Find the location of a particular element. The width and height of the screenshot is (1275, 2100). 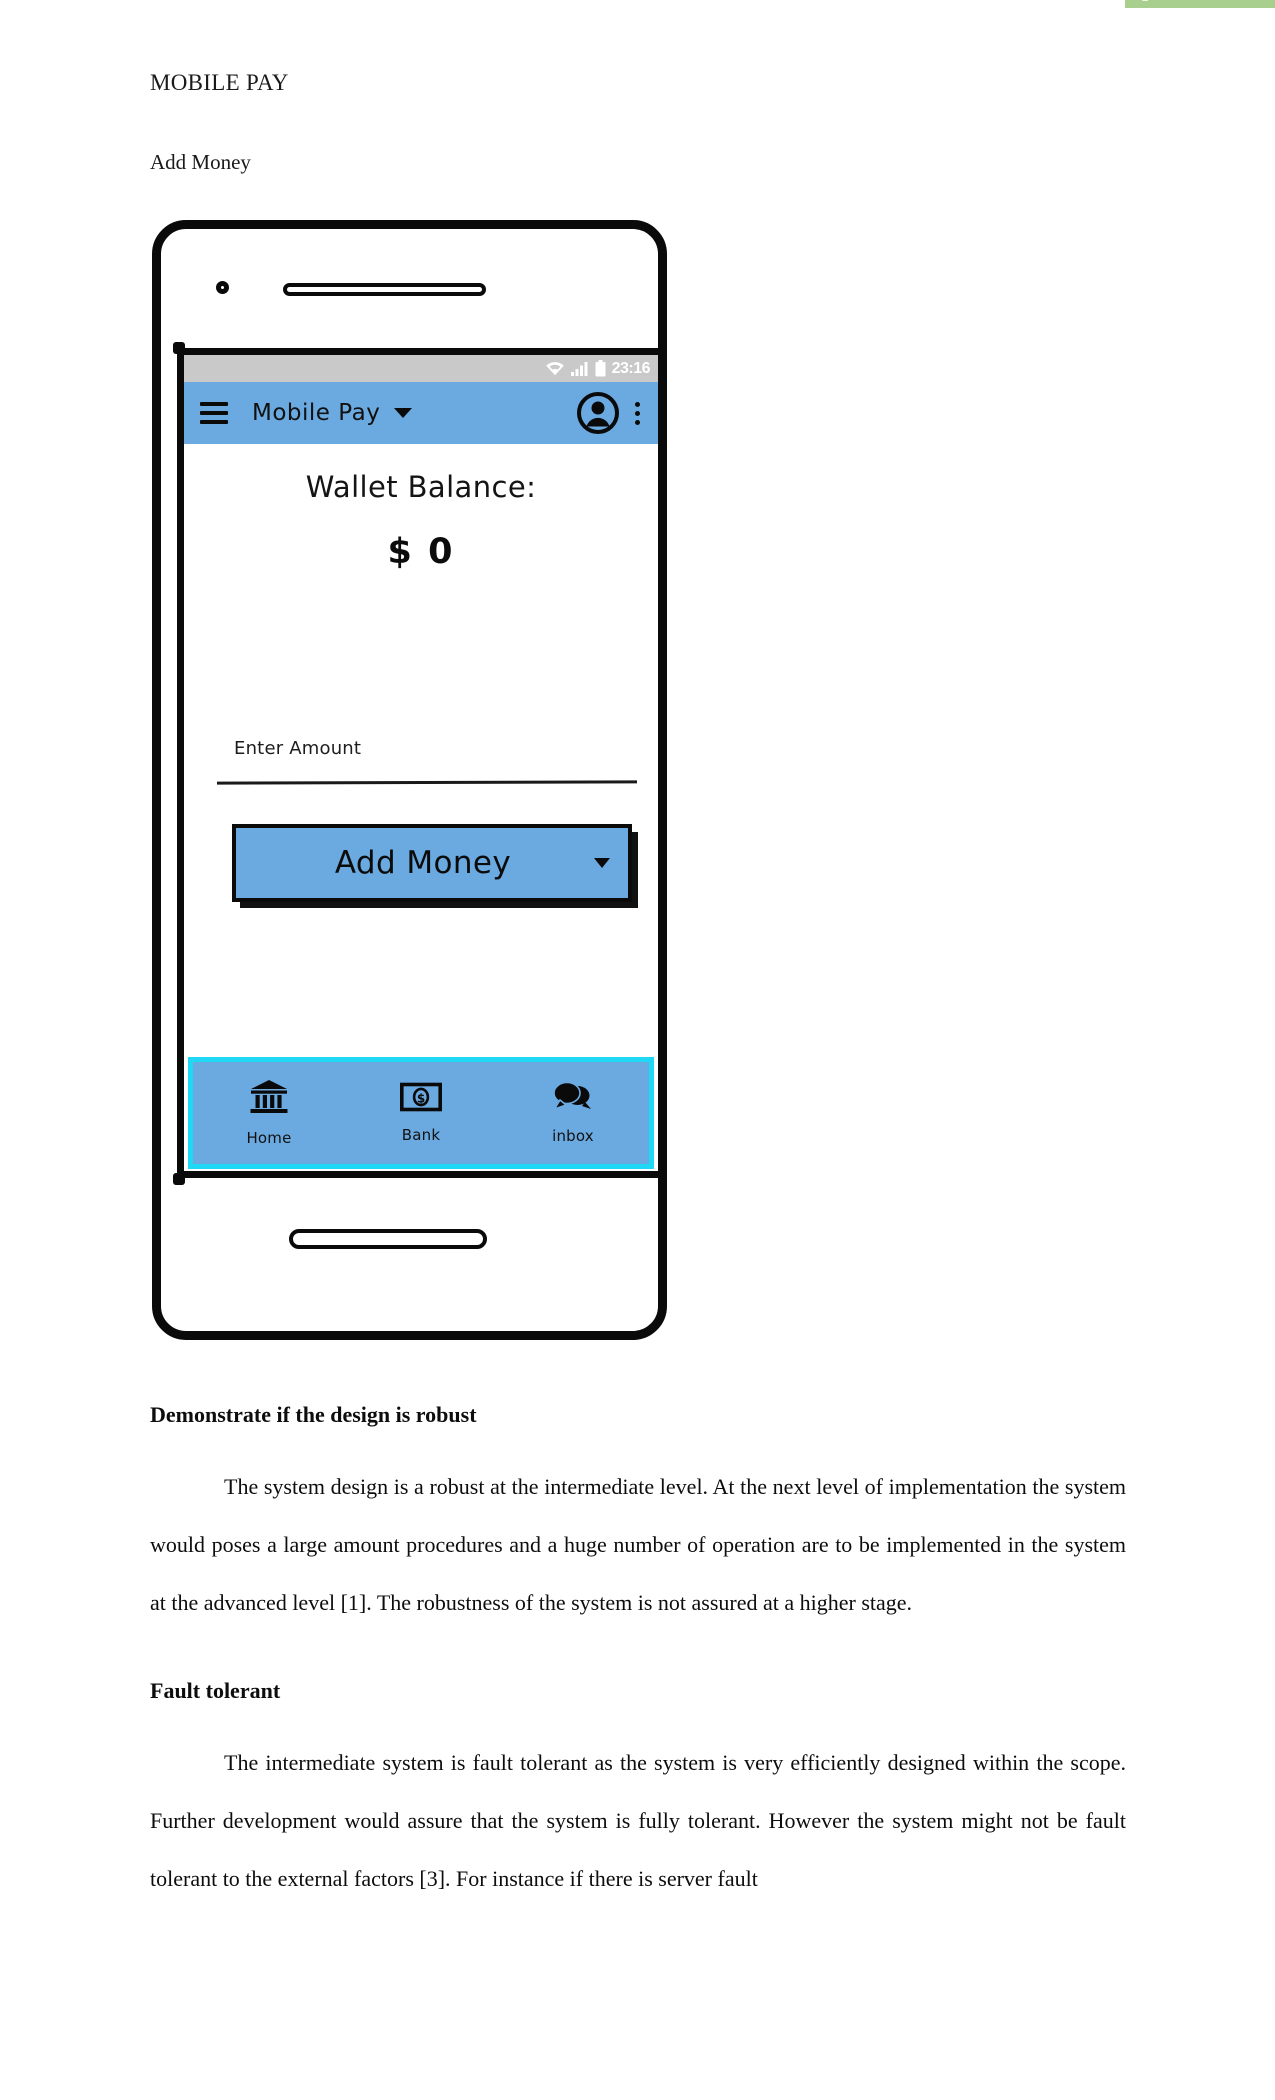

page-header: MOBILE PAY is located at coordinates (712, 88).